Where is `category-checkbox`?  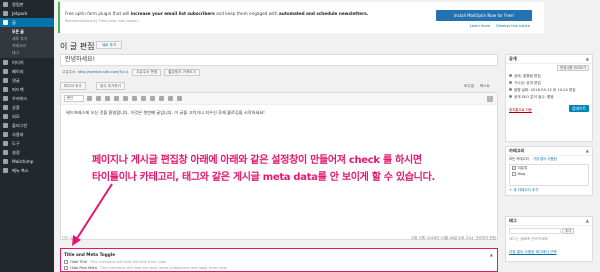
category-checkbox is located at coordinates (514, 174).